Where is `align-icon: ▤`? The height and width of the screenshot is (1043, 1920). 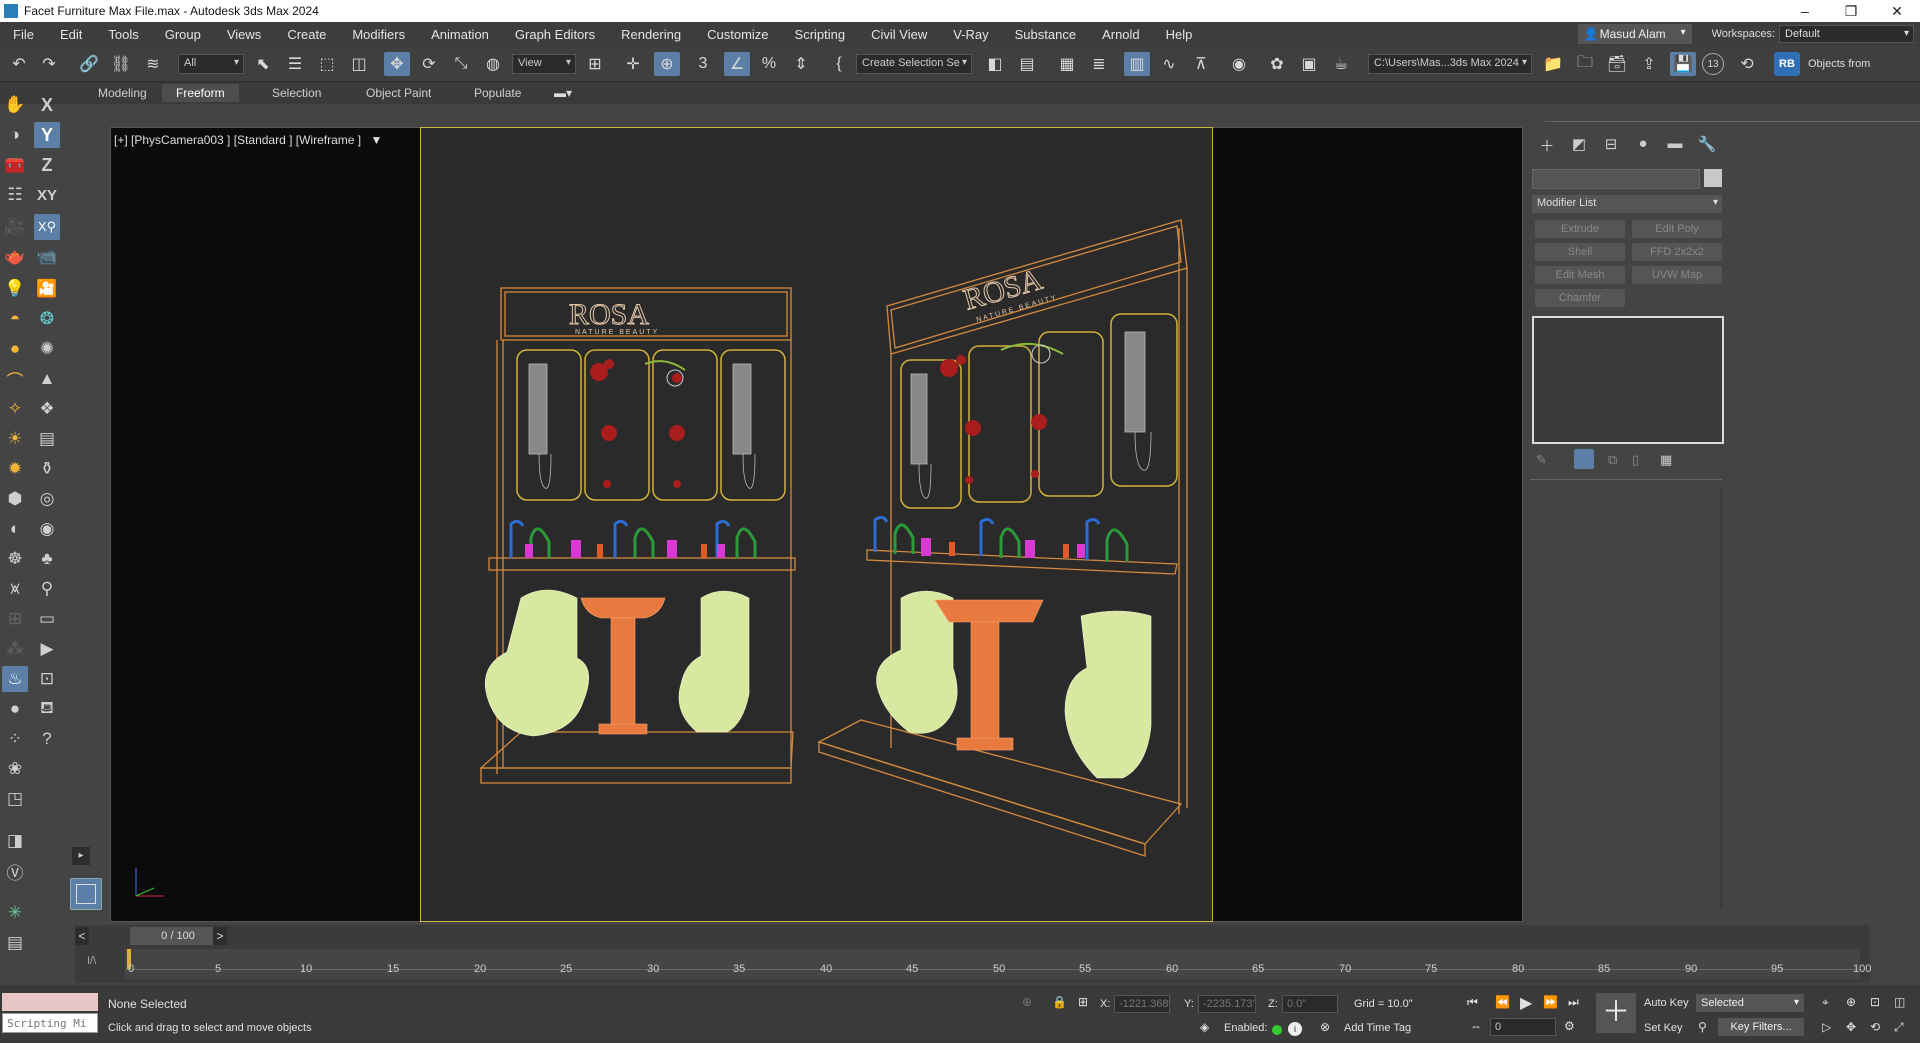 align-icon: ▤ is located at coordinates (1027, 64).